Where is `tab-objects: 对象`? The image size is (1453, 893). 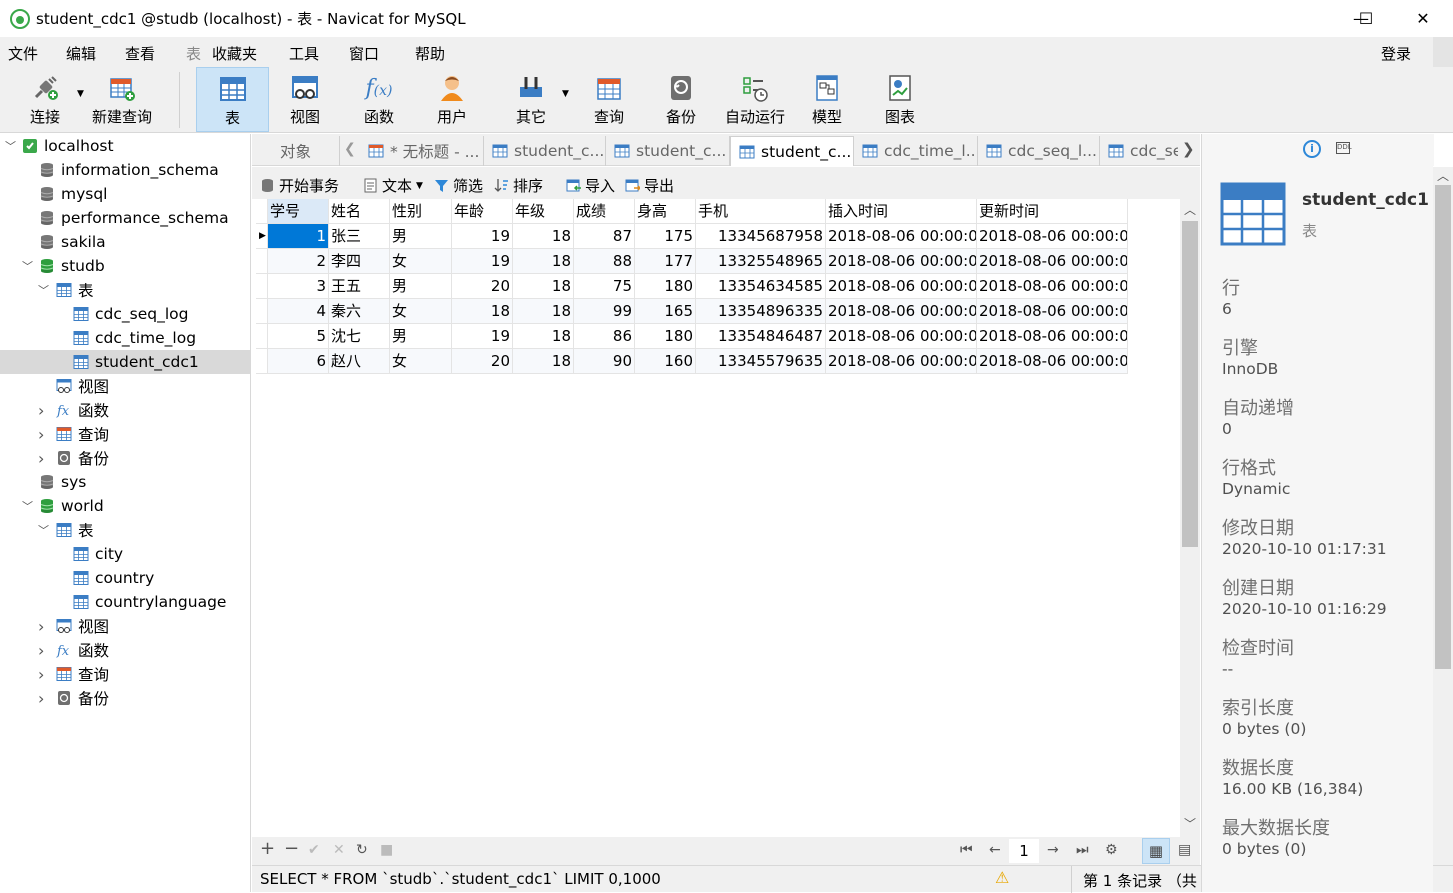
tab-objects: 对象 is located at coordinates (296, 151).